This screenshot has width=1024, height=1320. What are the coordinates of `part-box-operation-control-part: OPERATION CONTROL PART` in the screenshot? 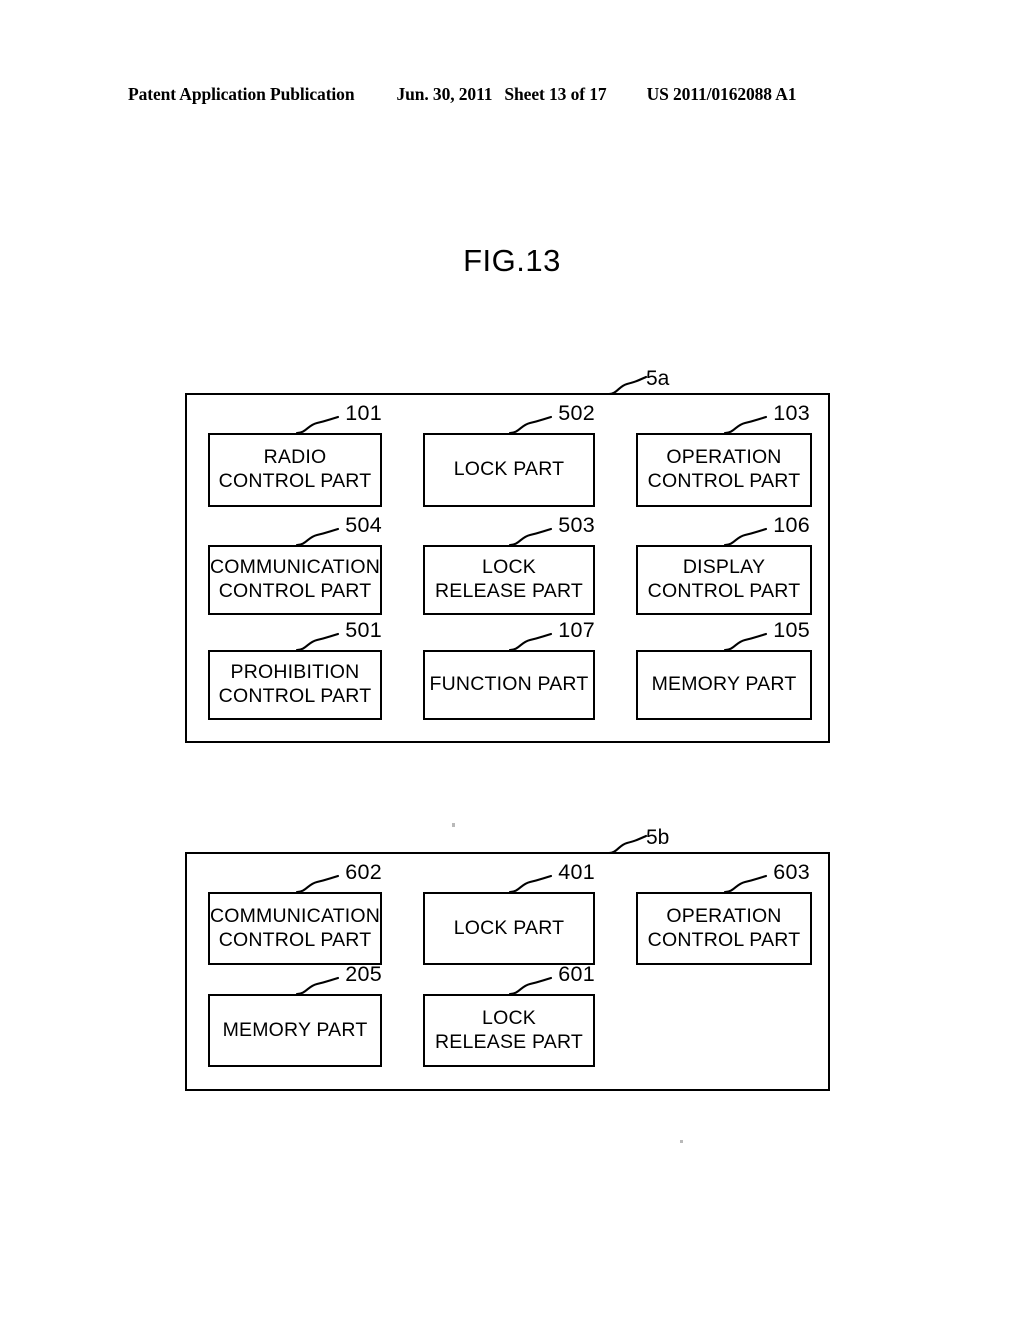 It's located at (724, 470).